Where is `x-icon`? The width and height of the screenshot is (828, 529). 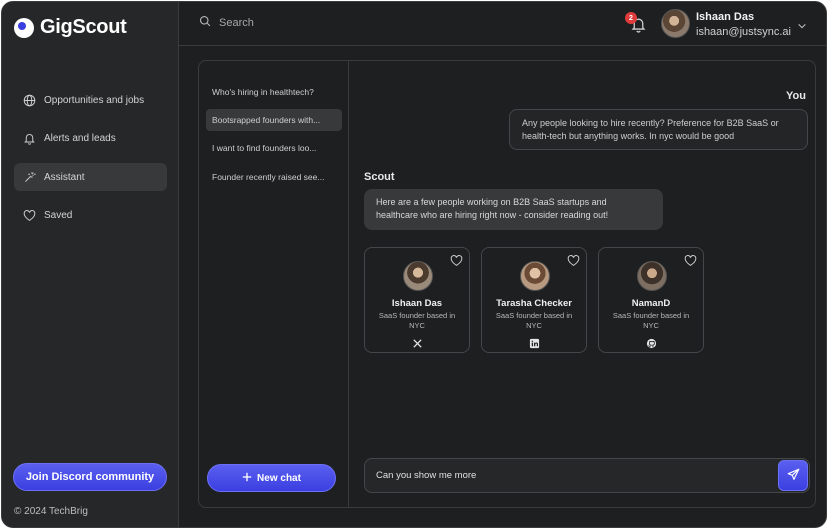
x-icon is located at coordinates (417, 342).